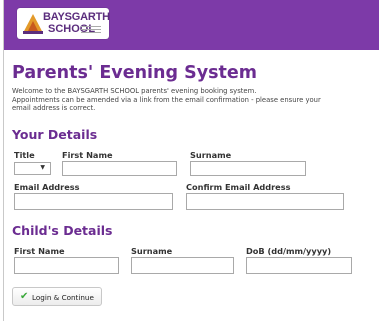 The width and height of the screenshot is (379, 321). I want to click on chevron-down-icon: ▼, so click(42, 167).